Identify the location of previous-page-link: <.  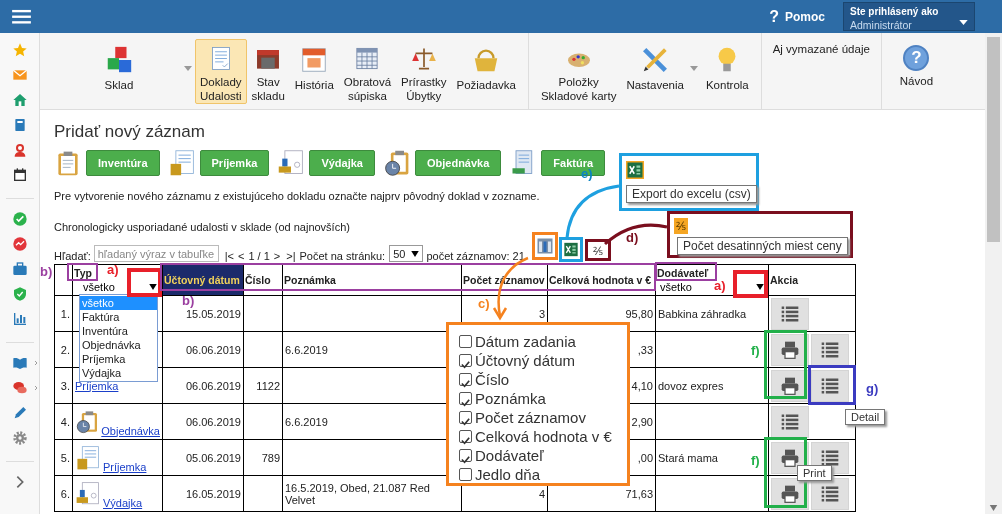
(241, 256).